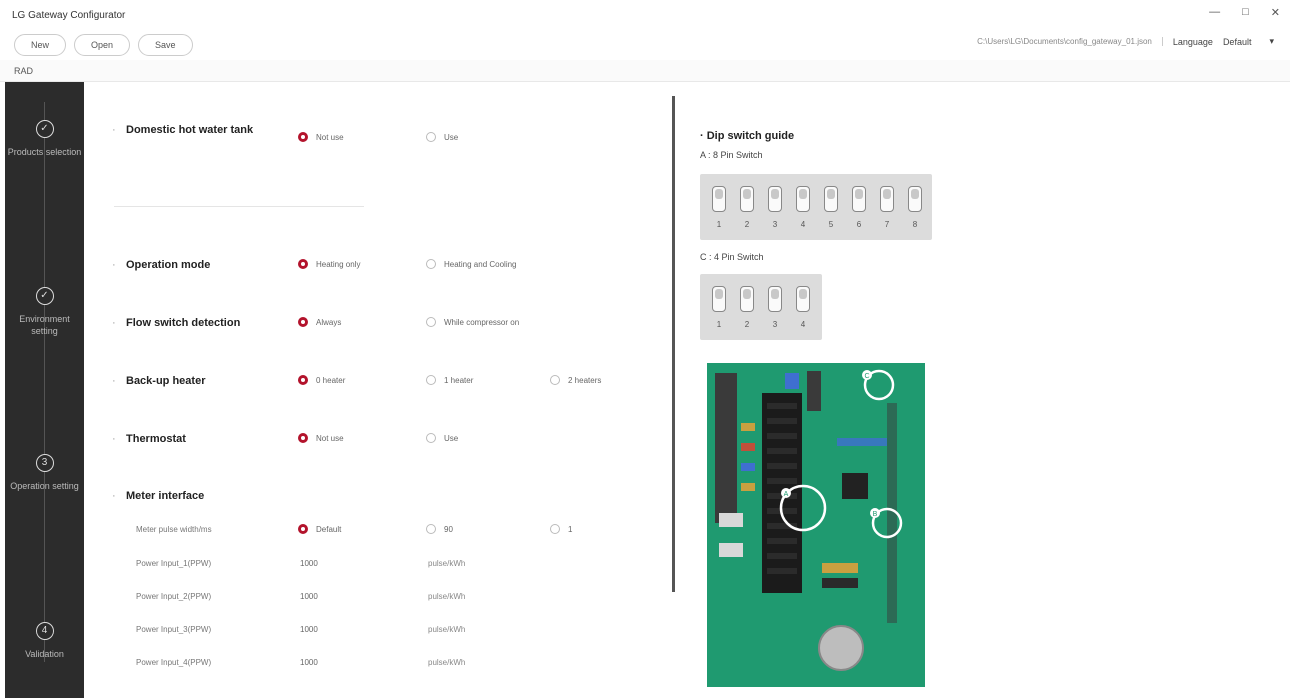  I want to click on option-label: 0 heater, so click(331, 380).